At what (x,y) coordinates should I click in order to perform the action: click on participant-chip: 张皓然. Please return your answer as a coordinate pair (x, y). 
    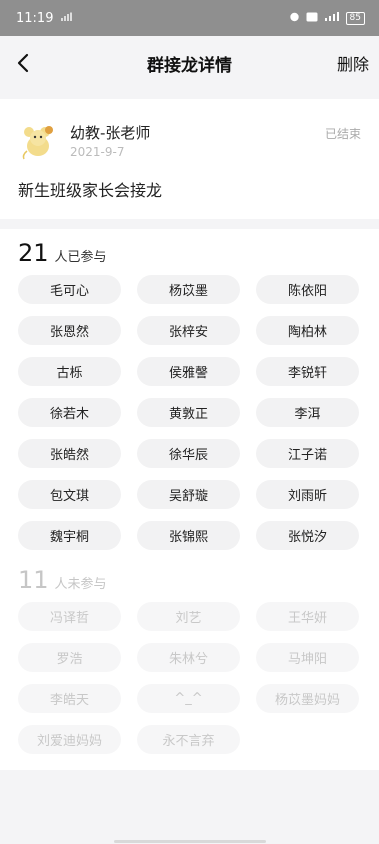
    Looking at the image, I should click on (69, 453).